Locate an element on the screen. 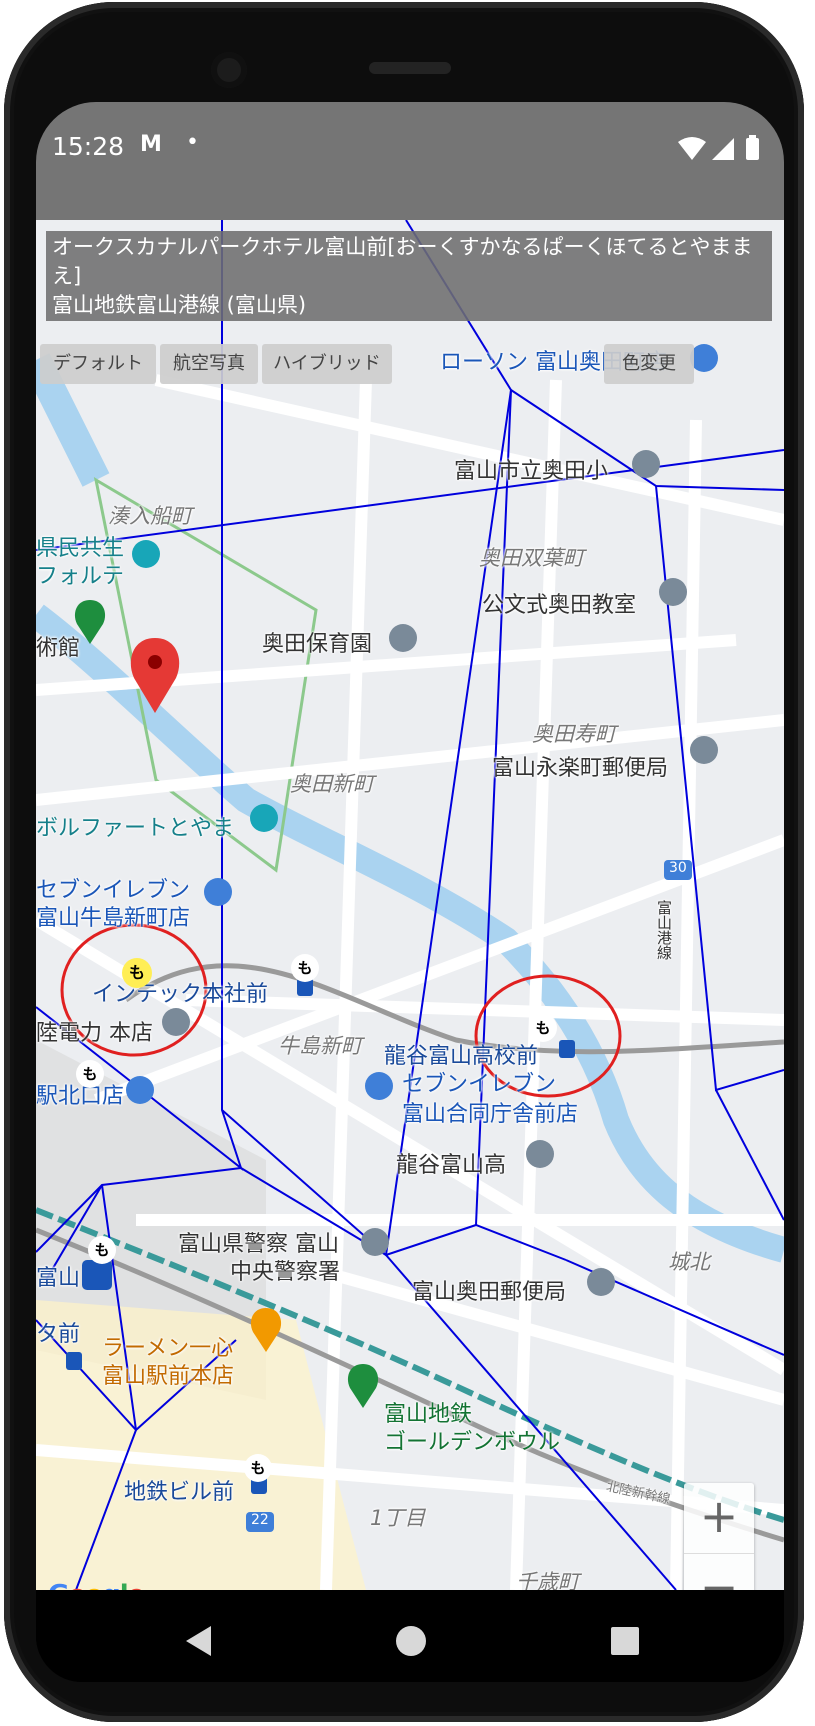 Image resolution: width=815 pixels, height=1726 pixels. home-icon is located at coordinates (411, 1641).